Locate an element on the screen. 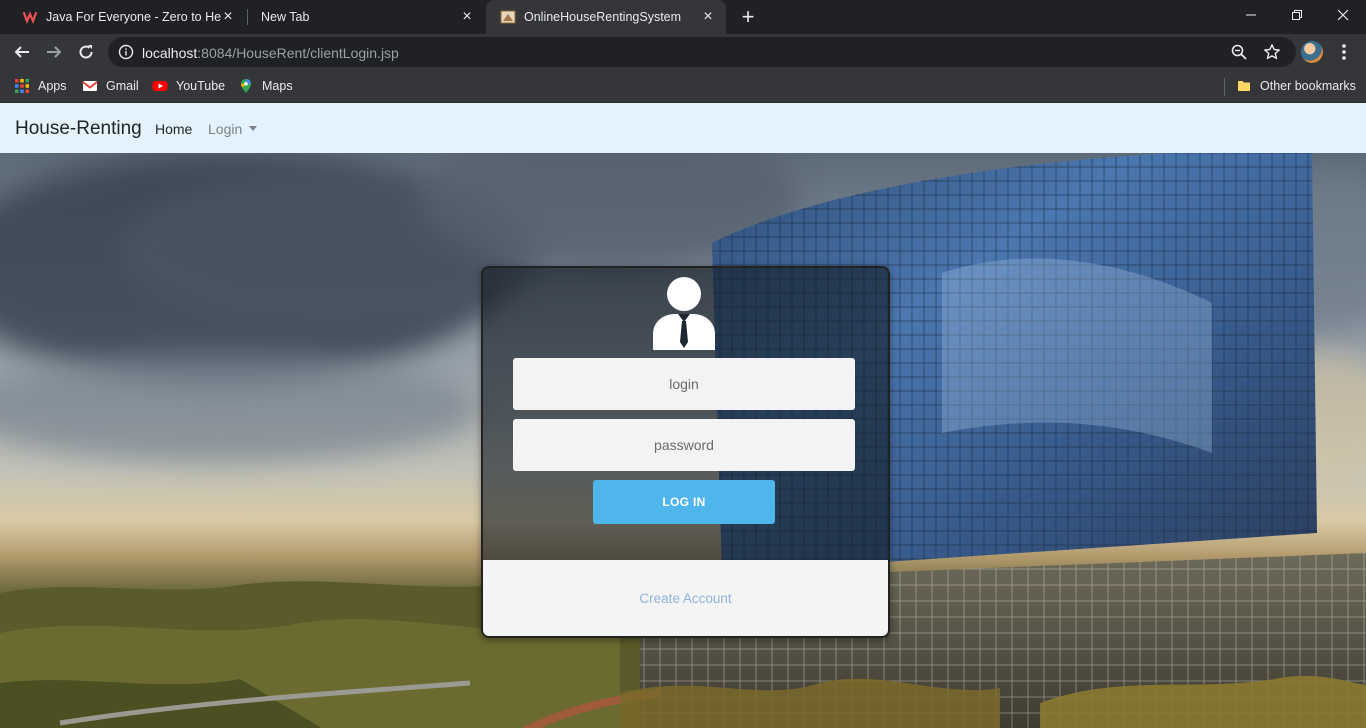  bookmarks-bar: Apps Gmail YouTube Maps Other bookmarks is located at coordinates (683, 86).